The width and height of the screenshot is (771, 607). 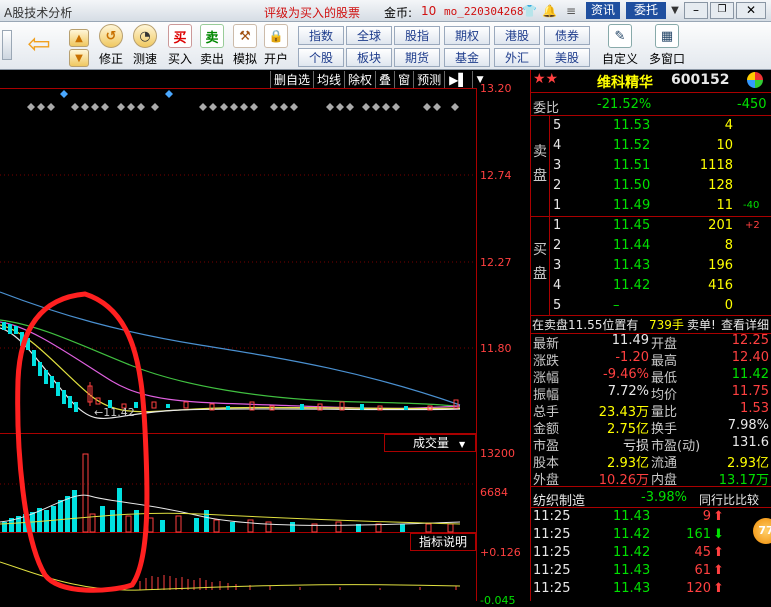 I want to click on tick-row: 11:25 11.42 45 ⬆, so click(x=628, y=552).